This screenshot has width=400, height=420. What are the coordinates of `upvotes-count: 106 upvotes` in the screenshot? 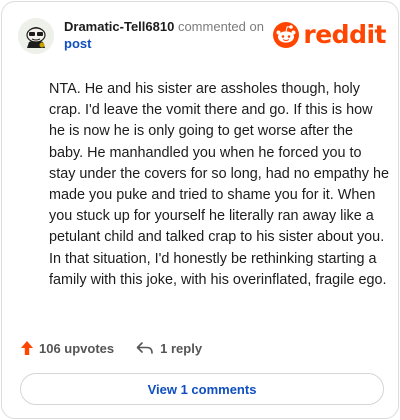 It's located at (77, 348).